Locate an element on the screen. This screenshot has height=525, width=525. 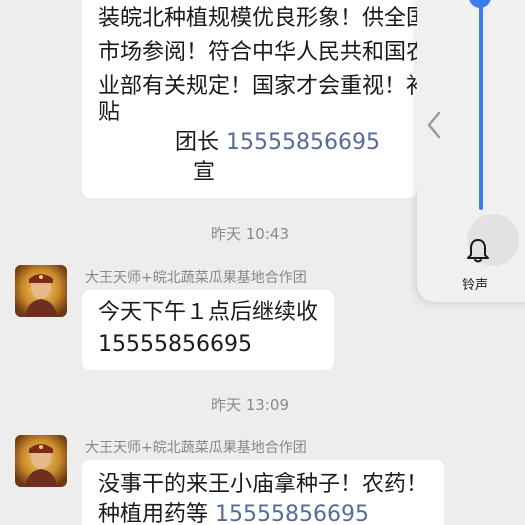
timestamp: 昨天 13:09 is located at coordinates (250, 405).